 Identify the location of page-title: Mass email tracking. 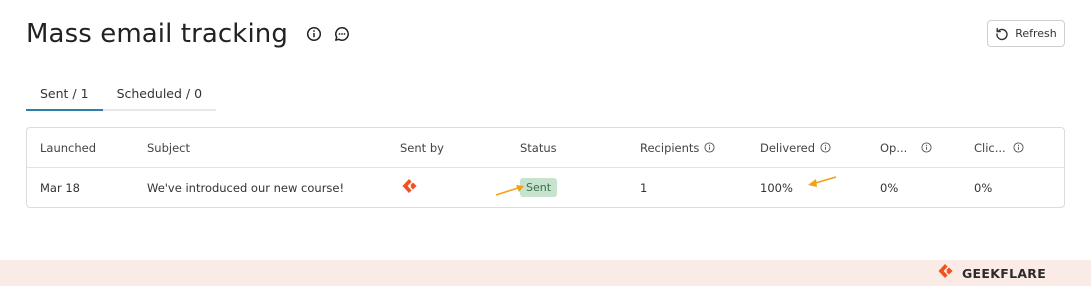
(157, 34).